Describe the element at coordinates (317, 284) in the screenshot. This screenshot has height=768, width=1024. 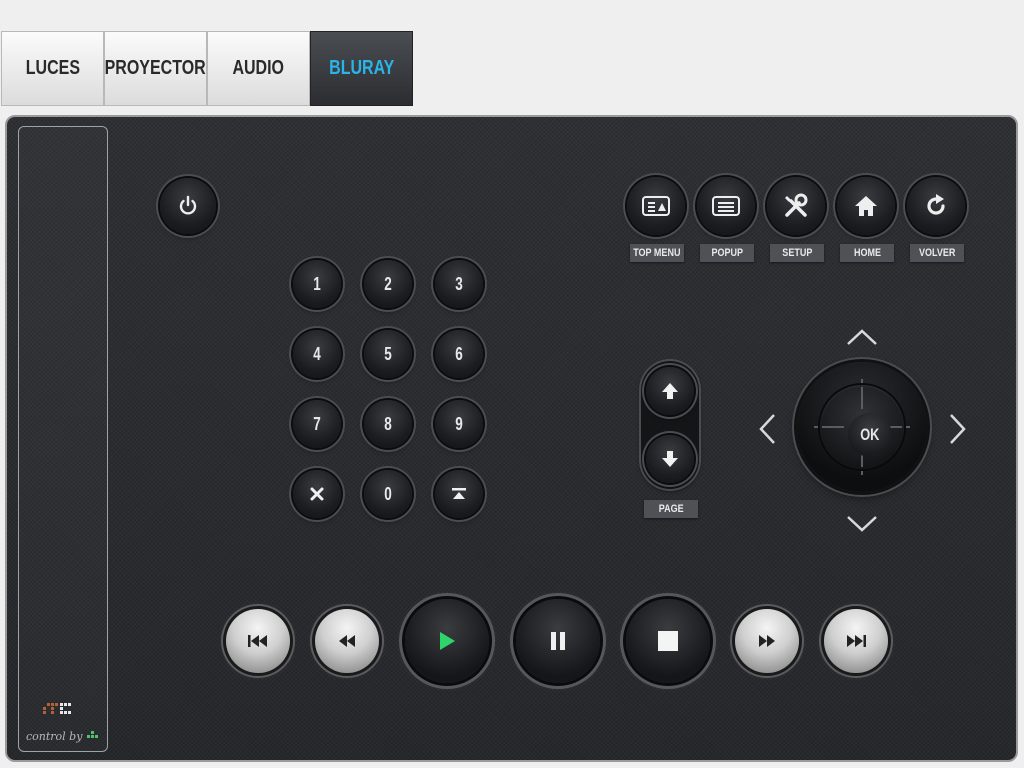
I see `key-1: 1` at that location.